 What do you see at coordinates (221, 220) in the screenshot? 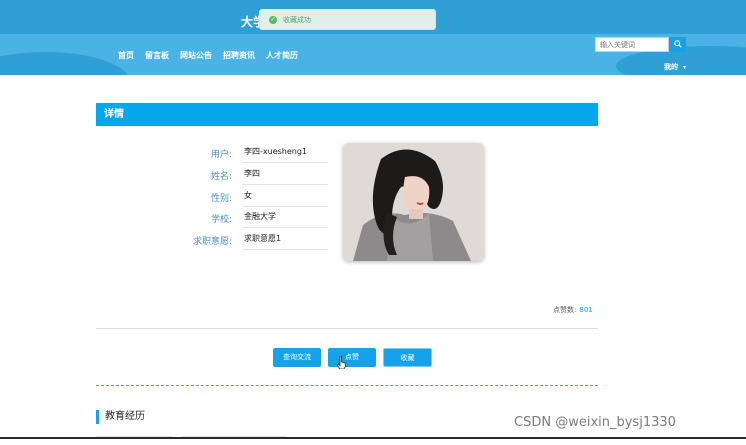
I see `field-label: 学校:` at bounding box center [221, 220].